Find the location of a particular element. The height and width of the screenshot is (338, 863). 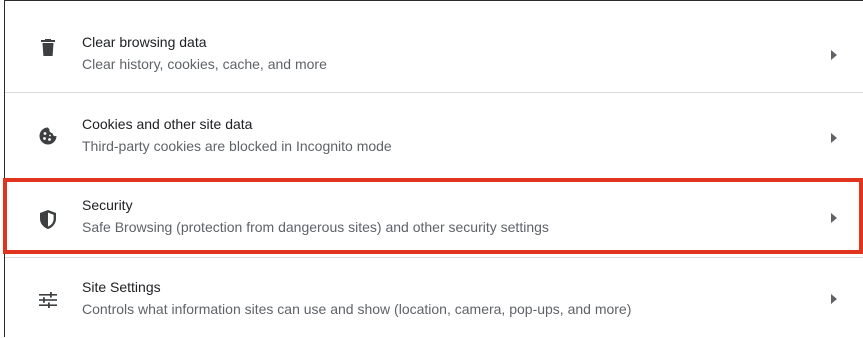

security-title: Security is located at coordinates (107, 205).